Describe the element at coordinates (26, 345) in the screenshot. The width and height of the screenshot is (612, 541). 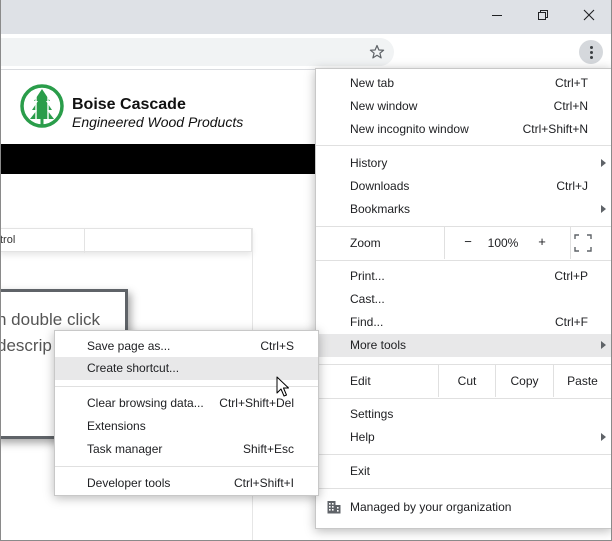
I see `dialog-text-line2: descrip` at that location.